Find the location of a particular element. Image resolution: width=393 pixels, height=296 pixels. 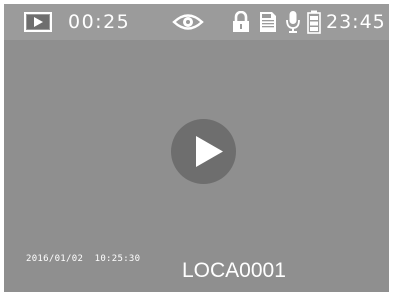

play-button is located at coordinates (203, 151).